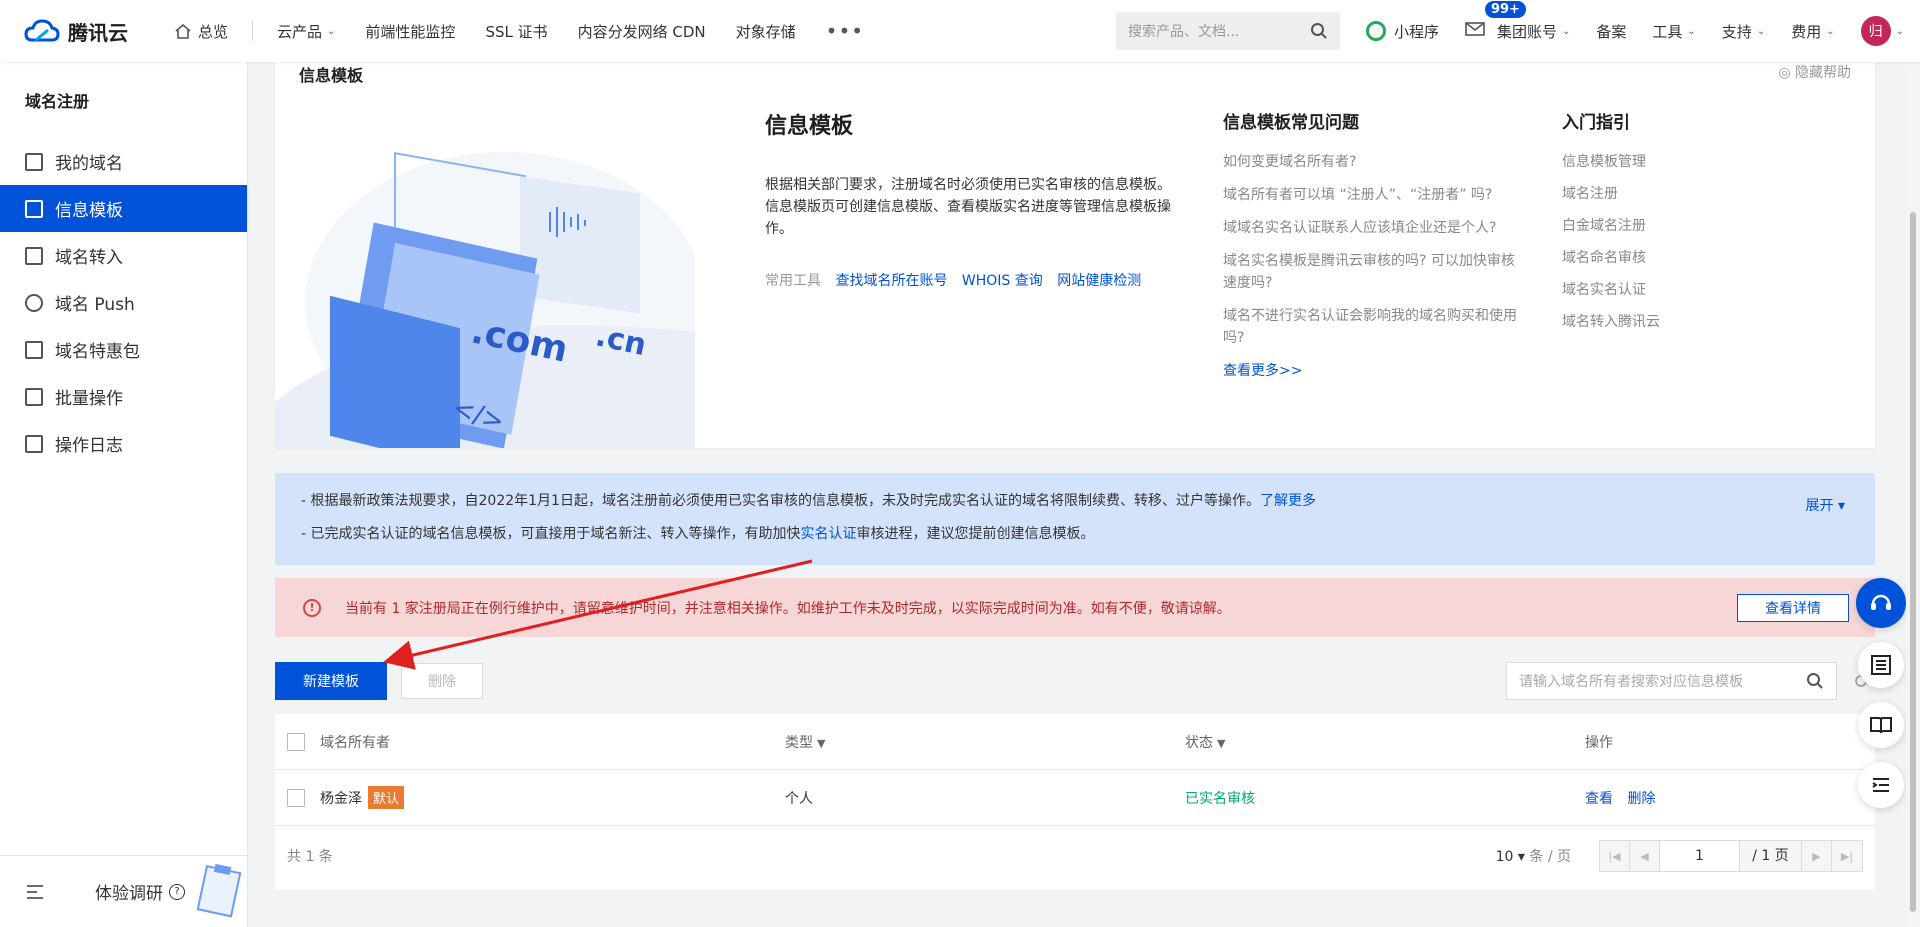 This screenshot has height=927, width=1920. Describe the element at coordinates (123, 302) in the screenshot. I see `sidebar-item-push: 域名 Push` at that location.